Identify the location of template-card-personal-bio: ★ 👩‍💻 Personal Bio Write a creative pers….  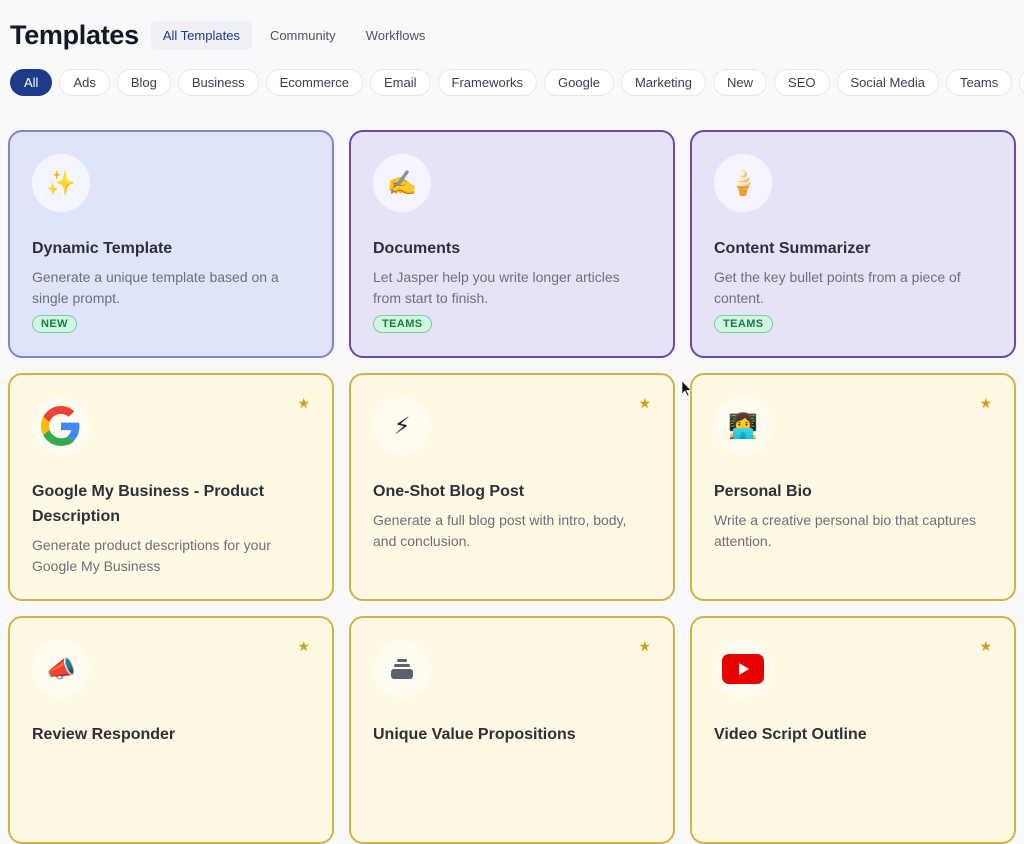
(853, 487).